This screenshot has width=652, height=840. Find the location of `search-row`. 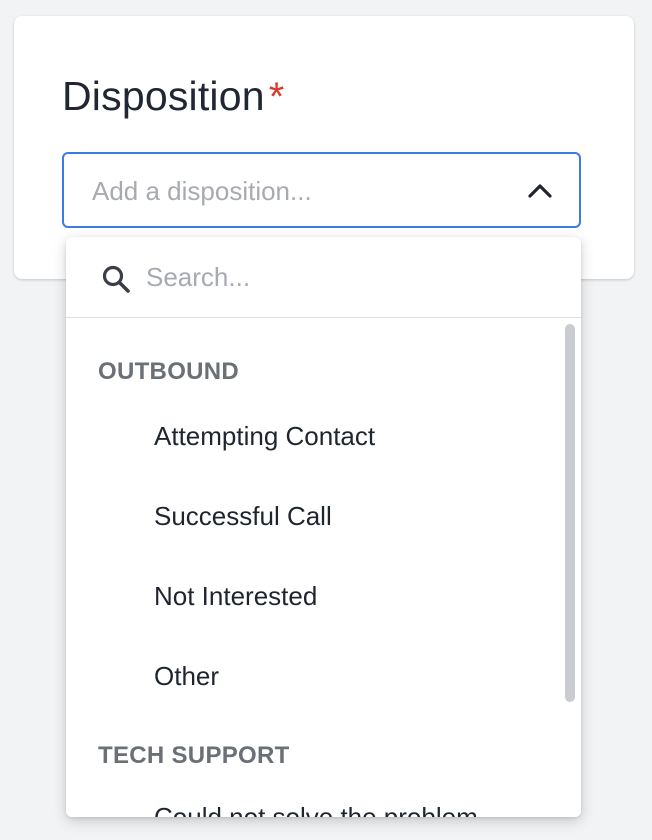

search-row is located at coordinates (323, 277).